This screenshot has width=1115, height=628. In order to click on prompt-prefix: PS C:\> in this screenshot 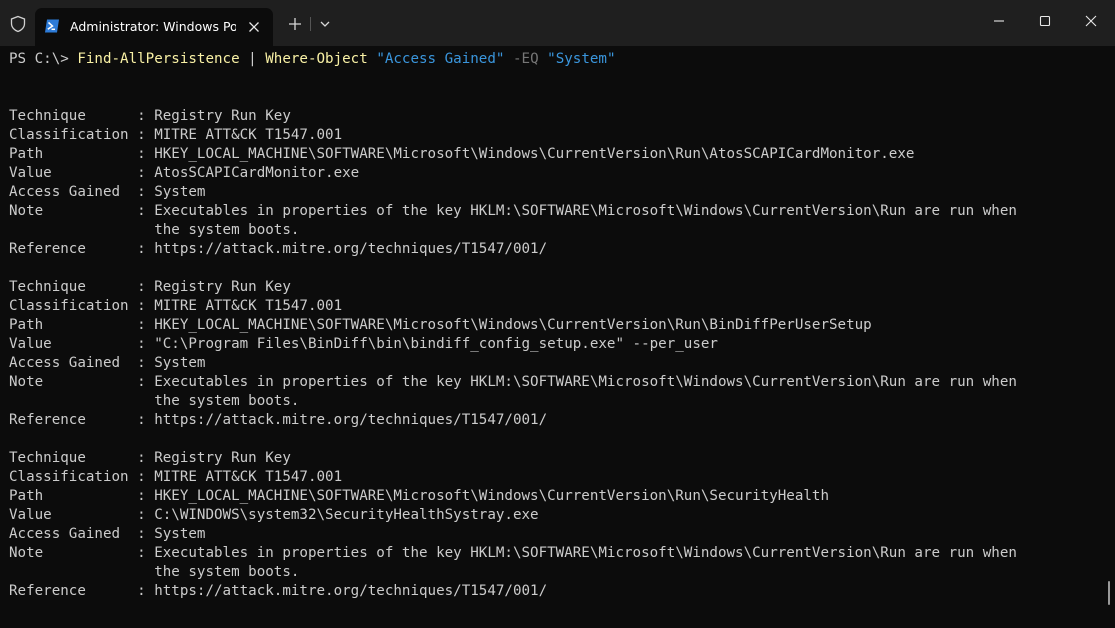, I will do `click(43, 59)`.